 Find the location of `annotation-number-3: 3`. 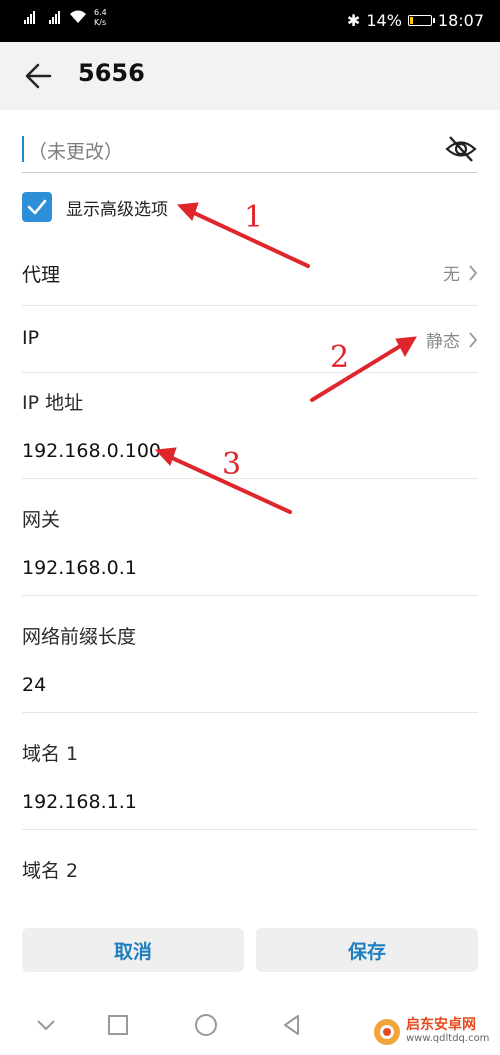

annotation-number-3: 3 is located at coordinates (232, 464).